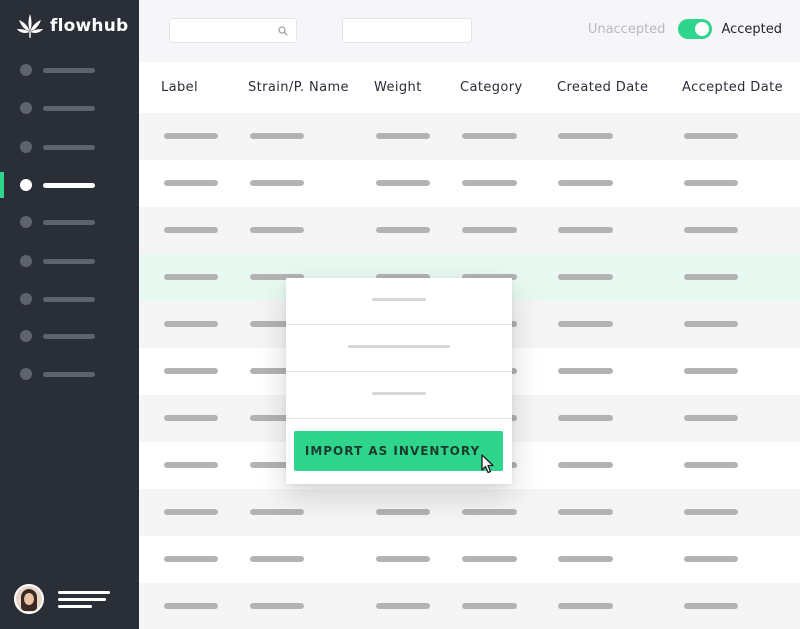  I want to click on column-header-accepted-date: Accepted Date, so click(732, 87).